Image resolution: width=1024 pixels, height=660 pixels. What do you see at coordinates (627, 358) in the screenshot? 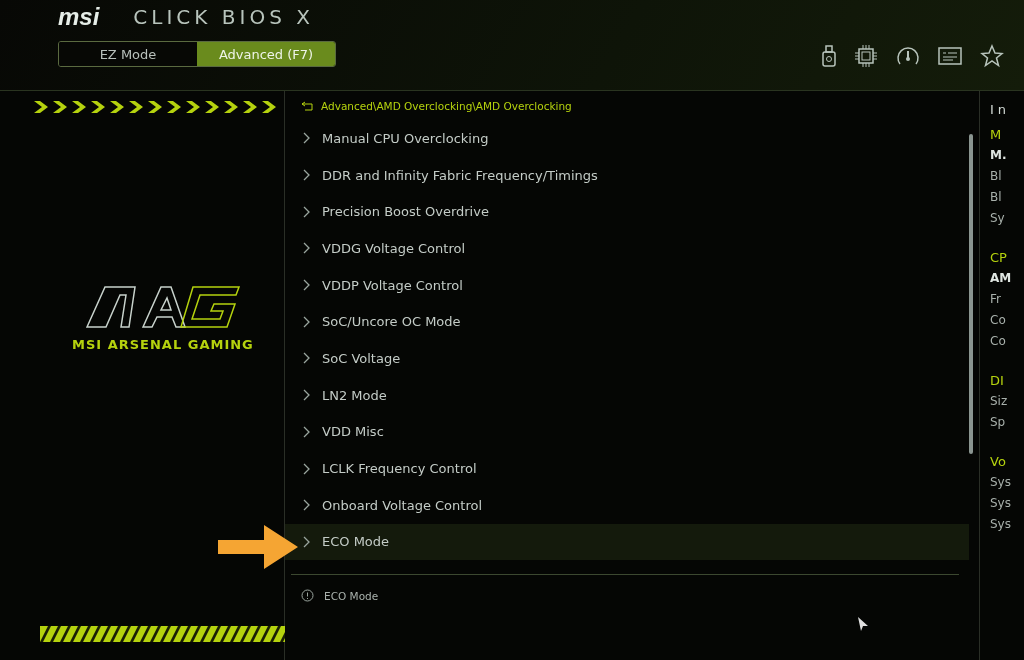
I see `menu-item: SoC Voltage` at bounding box center [627, 358].